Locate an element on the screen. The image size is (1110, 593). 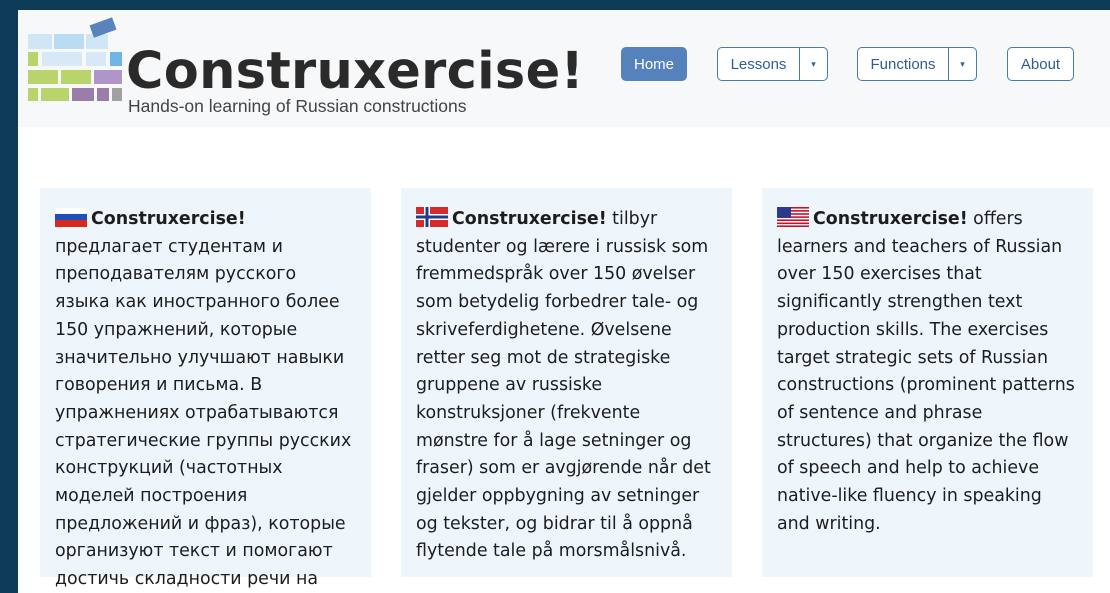
nav-about-button: About is located at coordinates (1040, 64).